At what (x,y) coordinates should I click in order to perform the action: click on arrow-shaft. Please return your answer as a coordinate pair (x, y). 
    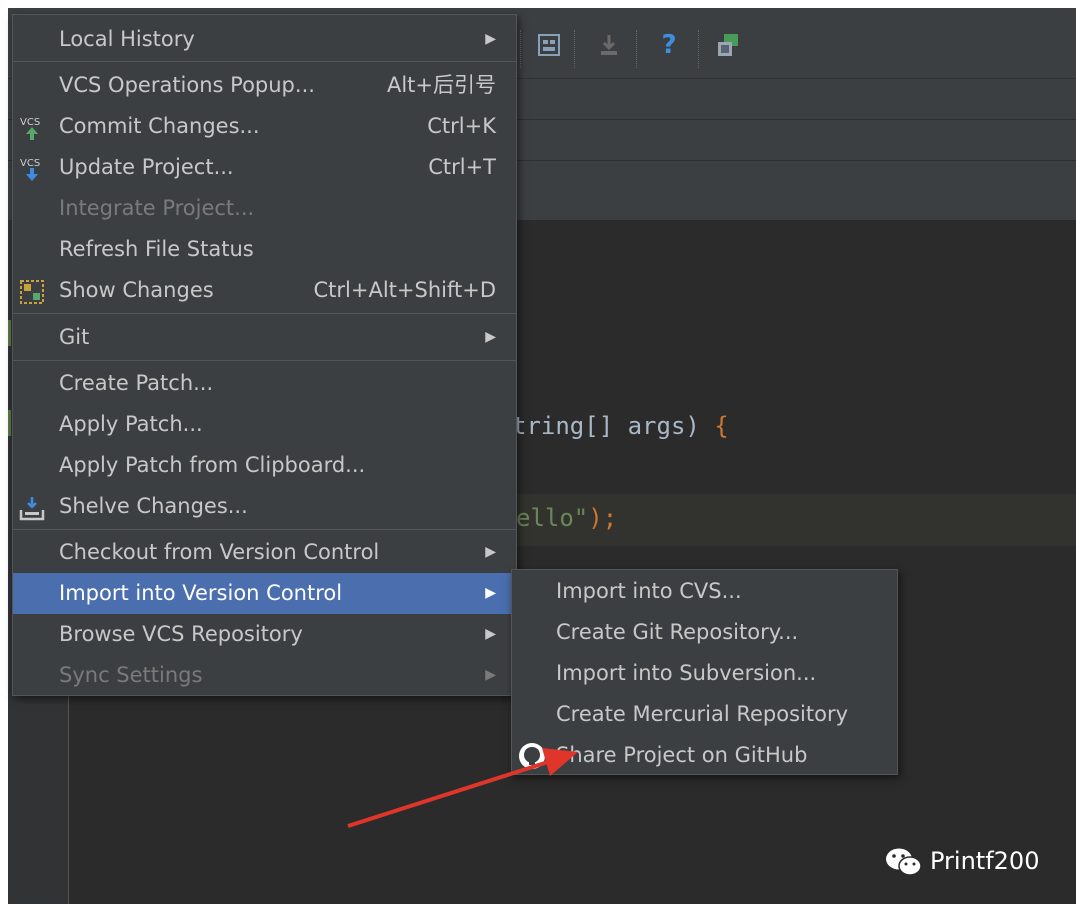
    Looking at the image, I should click on (448, 794).